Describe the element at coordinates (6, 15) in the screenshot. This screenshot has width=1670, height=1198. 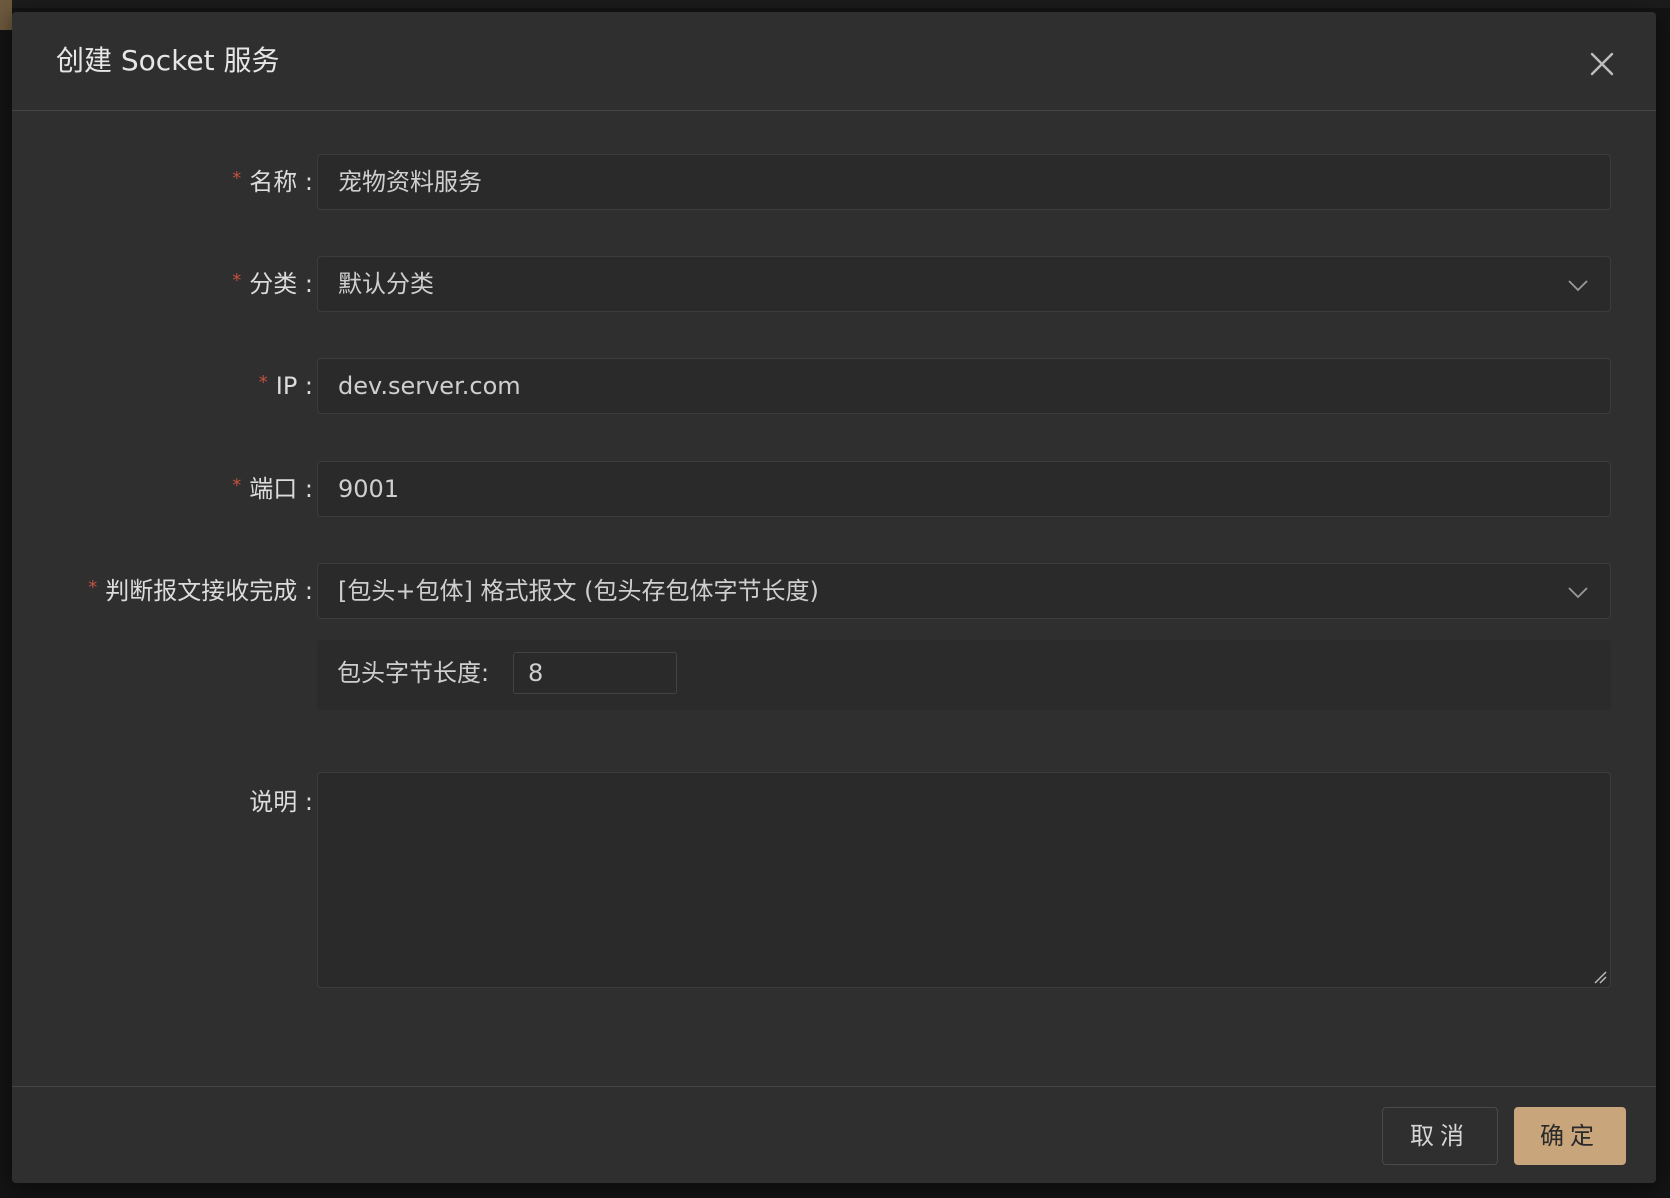
I see `backdrop-accent` at that location.